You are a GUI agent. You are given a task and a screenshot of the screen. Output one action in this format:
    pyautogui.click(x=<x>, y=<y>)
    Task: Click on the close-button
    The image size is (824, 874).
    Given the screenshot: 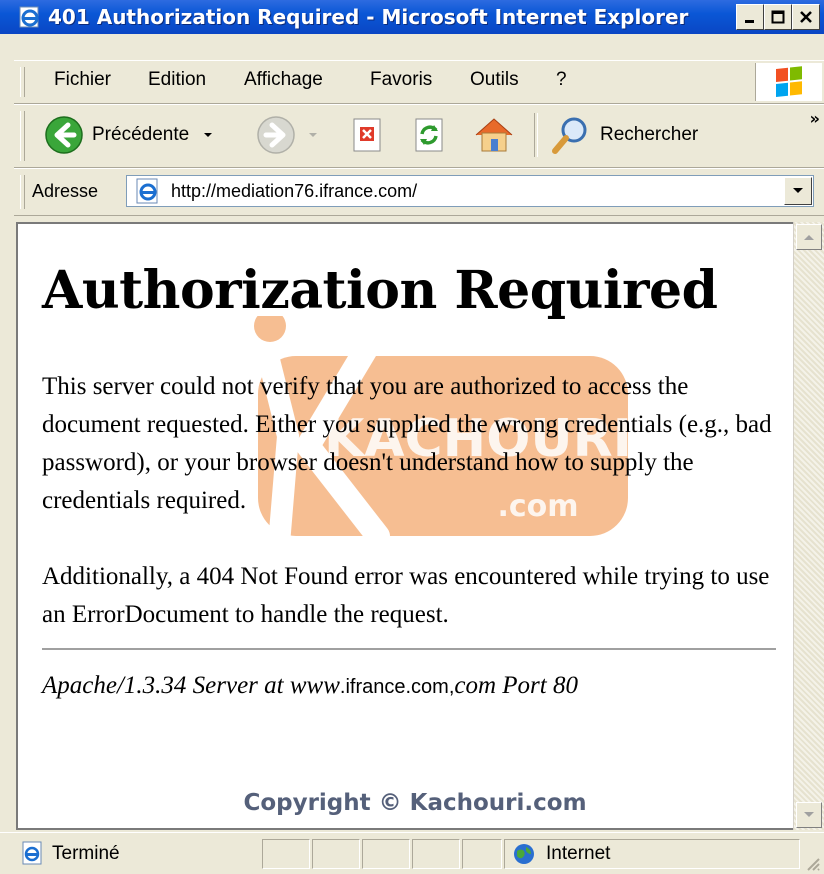 What is the action you would take?
    pyautogui.click(x=806, y=17)
    